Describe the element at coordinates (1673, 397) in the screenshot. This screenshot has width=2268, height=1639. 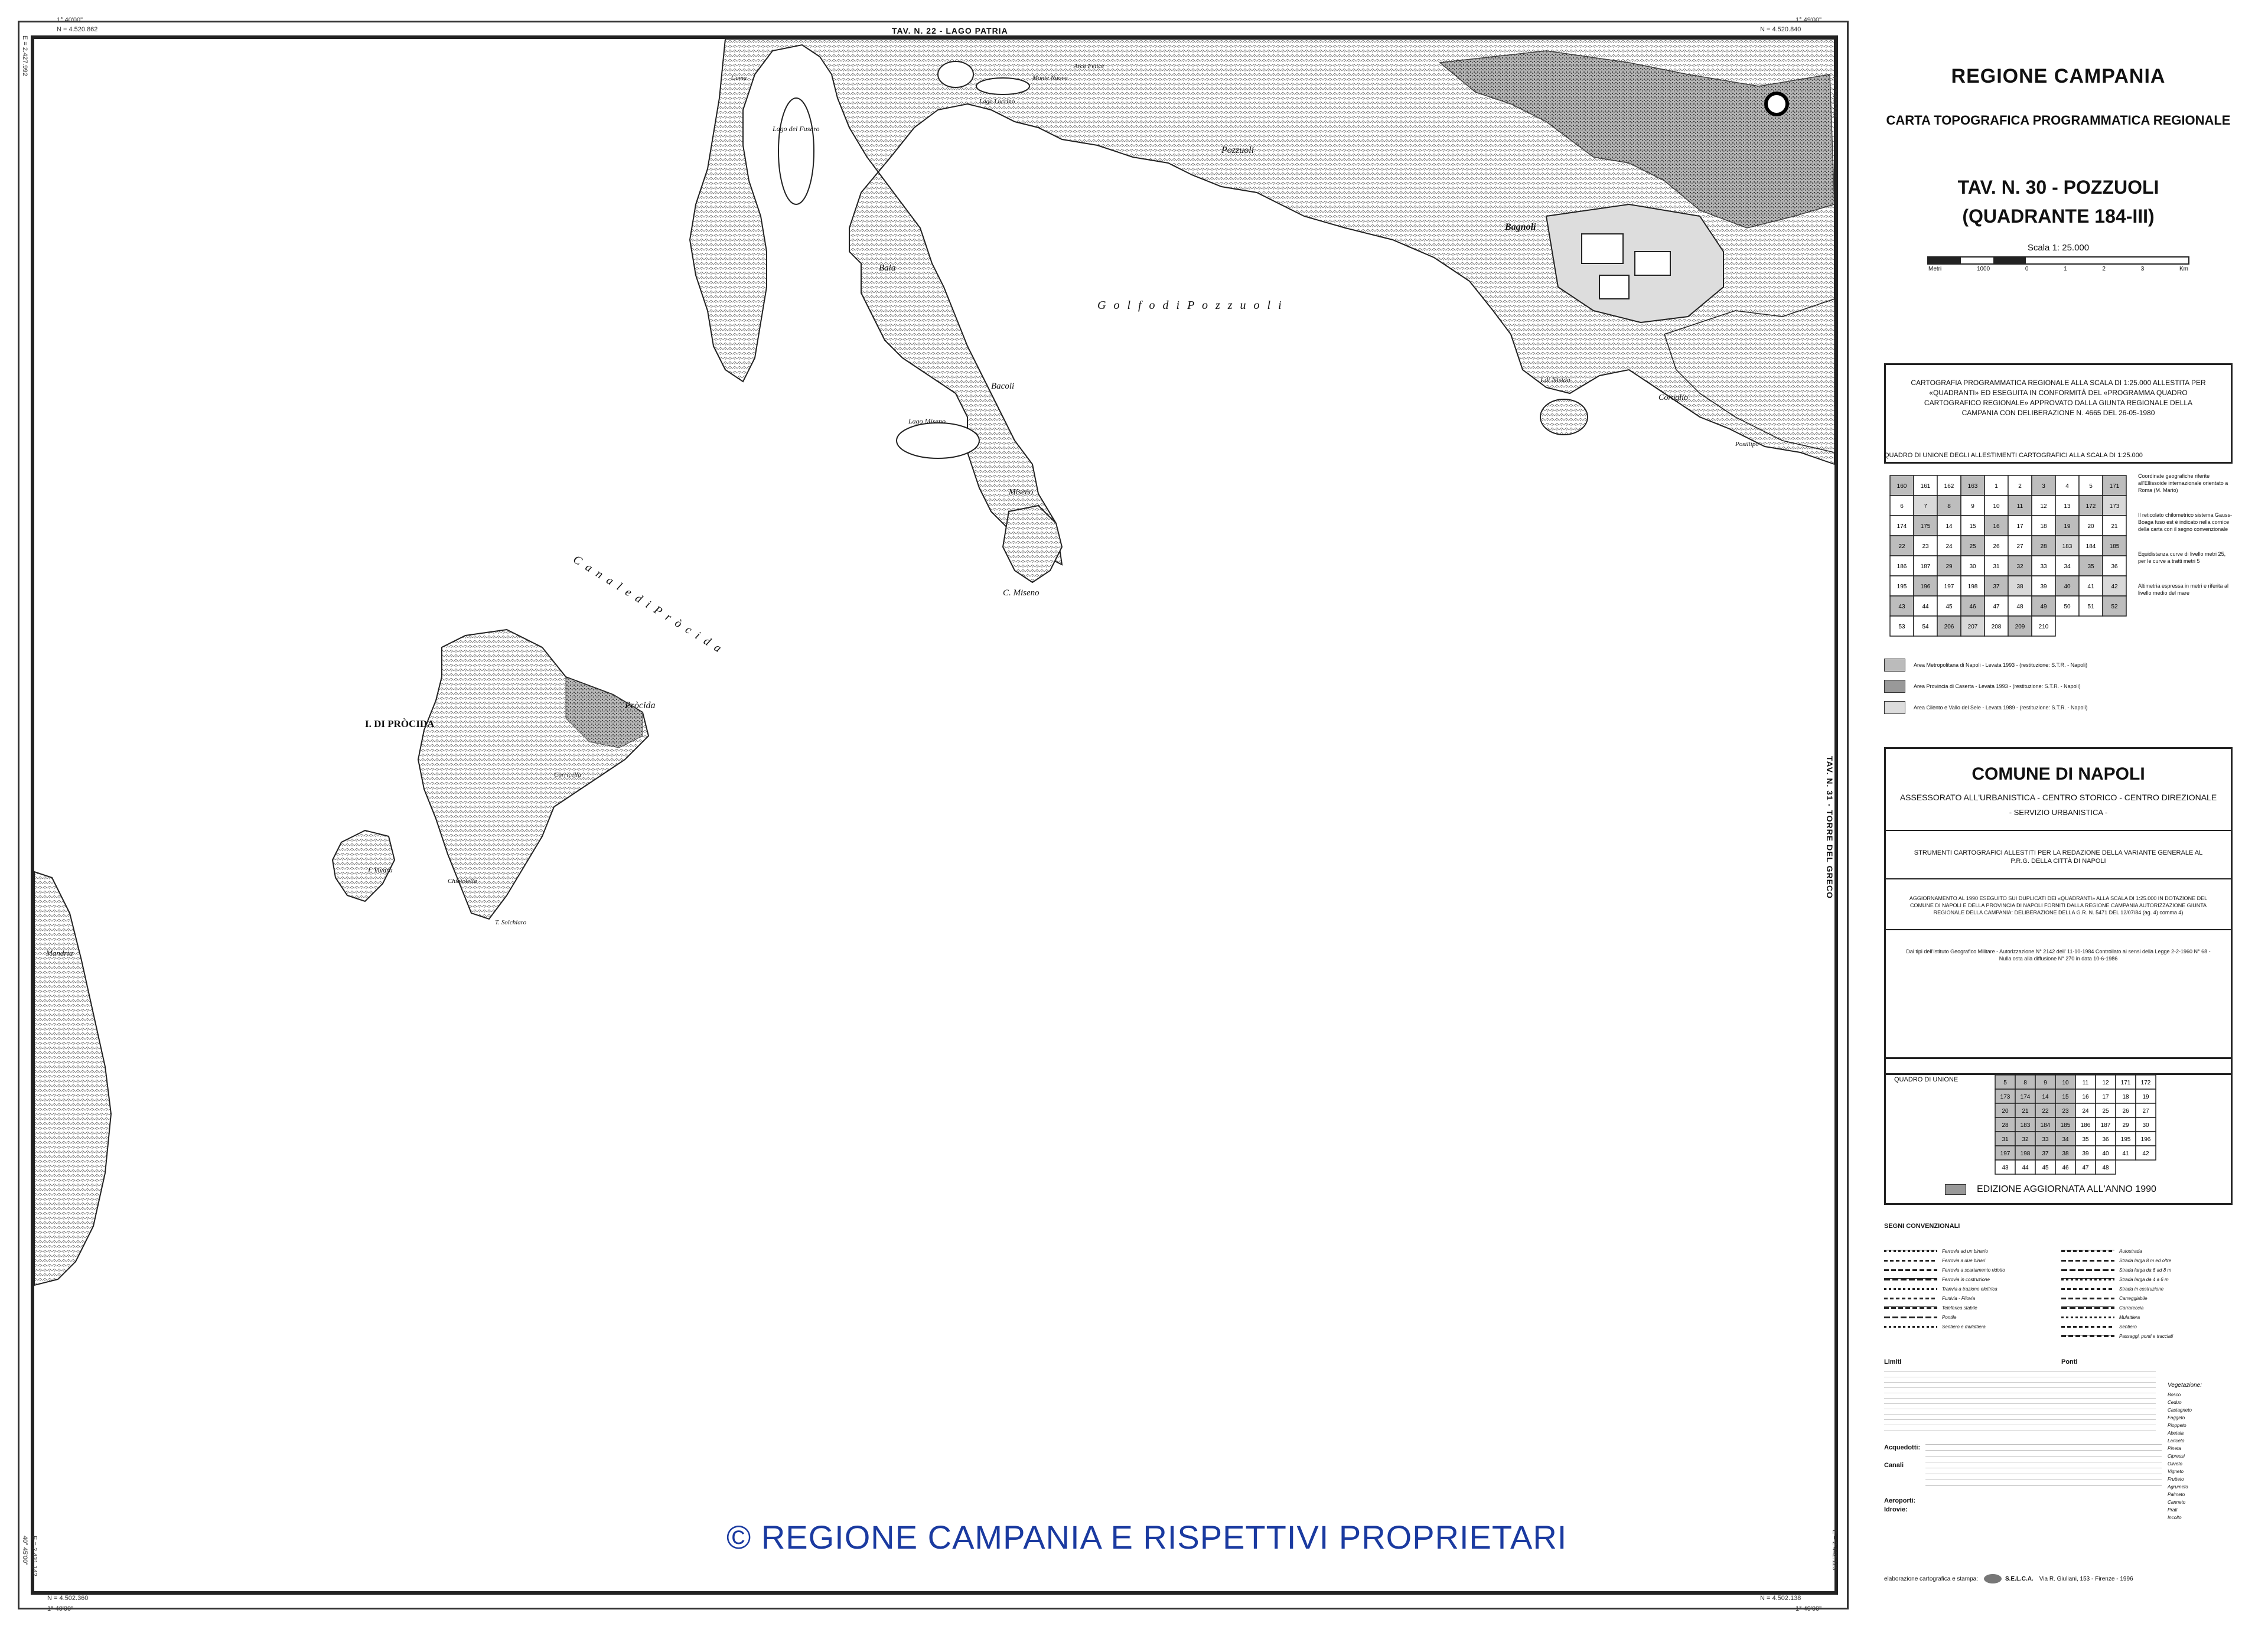
I see `label-coroglio: Coroglio` at that location.